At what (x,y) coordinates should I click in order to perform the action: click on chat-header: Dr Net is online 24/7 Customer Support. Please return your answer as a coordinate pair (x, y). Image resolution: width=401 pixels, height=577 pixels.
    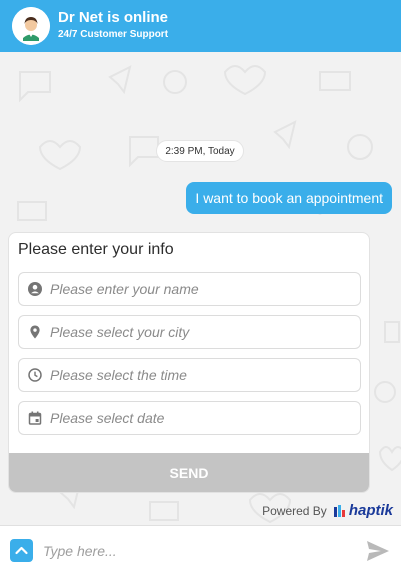
    Looking at the image, I should click on (200, 26).